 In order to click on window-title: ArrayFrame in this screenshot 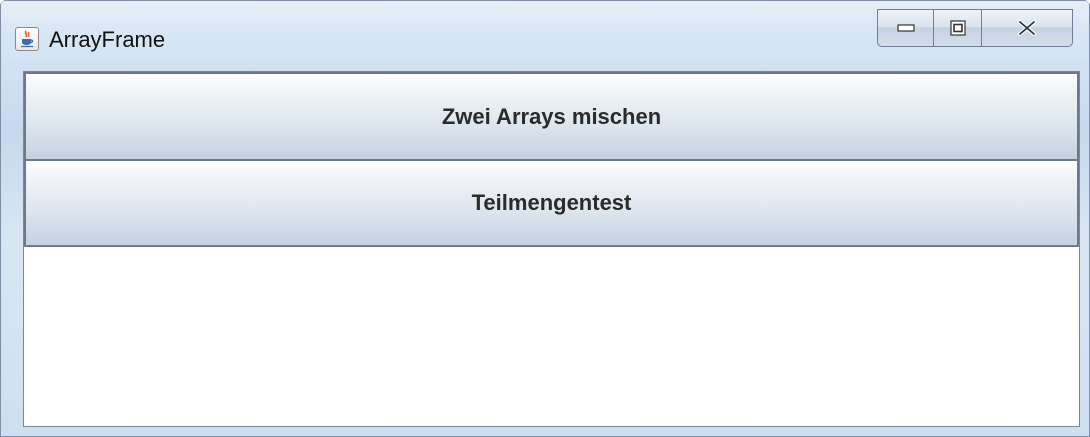, I will do `click(107, 39)`.